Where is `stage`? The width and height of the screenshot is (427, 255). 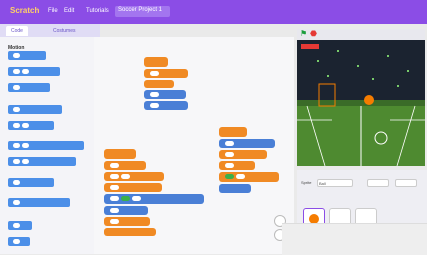
stage is located at coordinates (361, 103).